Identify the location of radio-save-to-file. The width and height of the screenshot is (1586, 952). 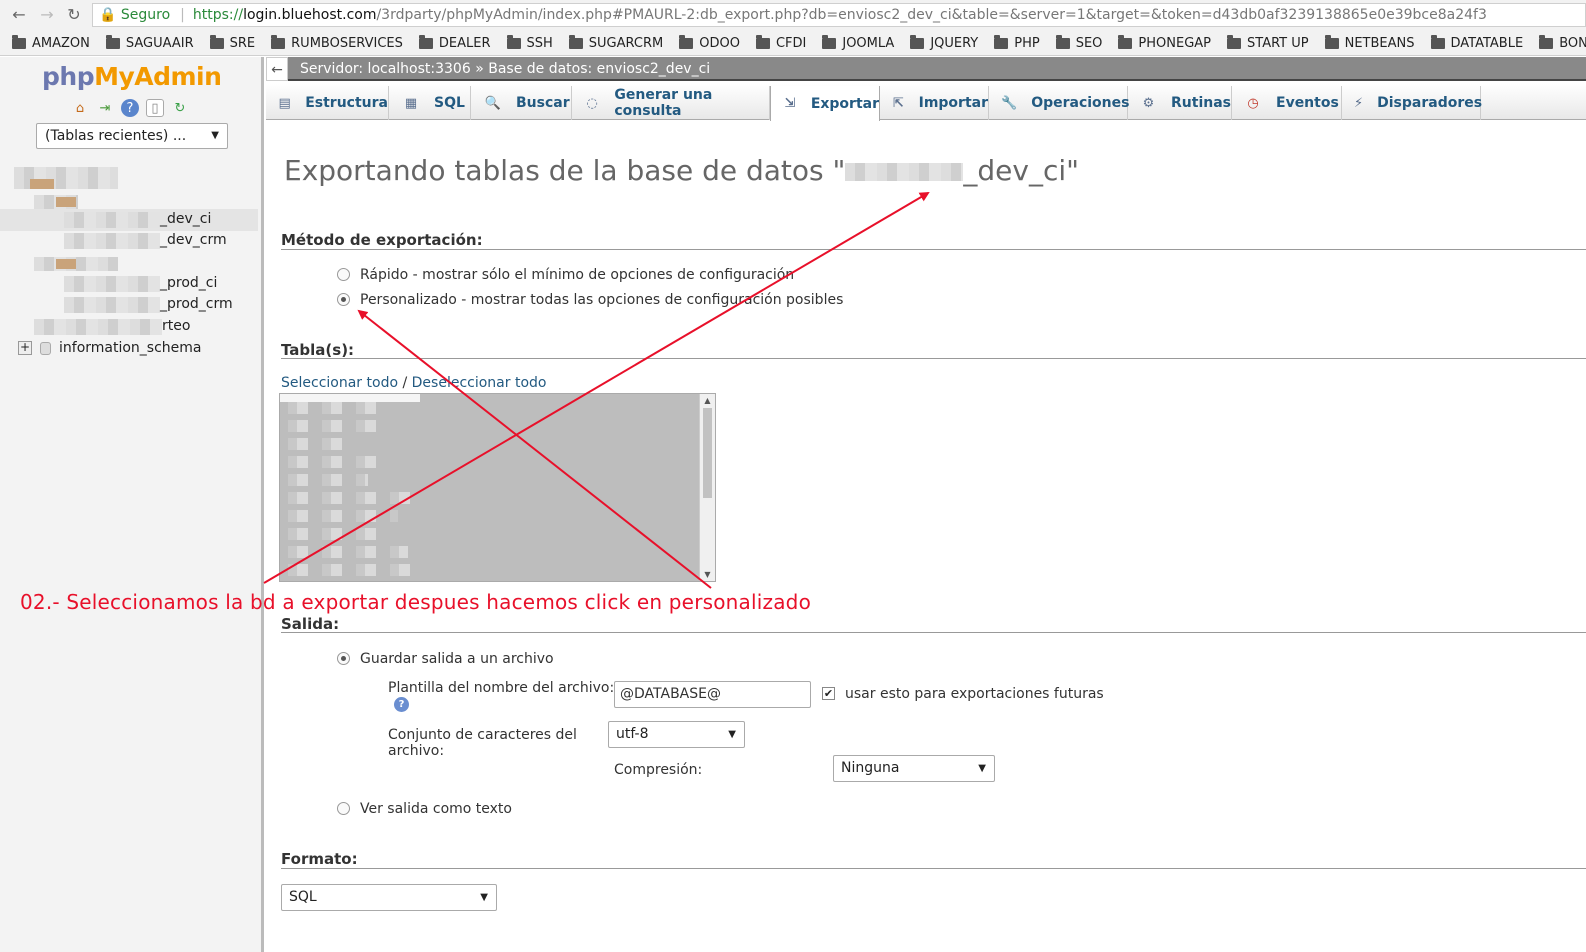
(343, 658).